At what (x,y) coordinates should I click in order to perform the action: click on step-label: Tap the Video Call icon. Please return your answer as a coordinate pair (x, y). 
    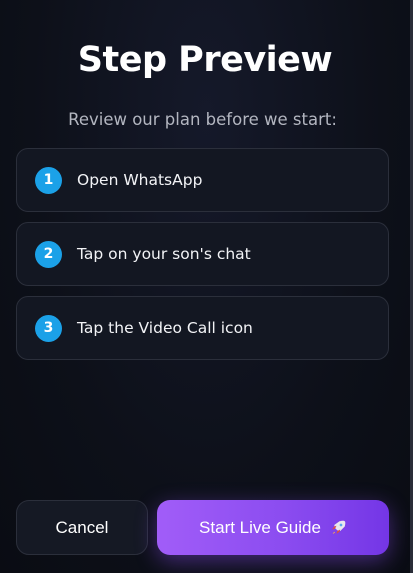
    Looking at the image, I should click on (165, 328).